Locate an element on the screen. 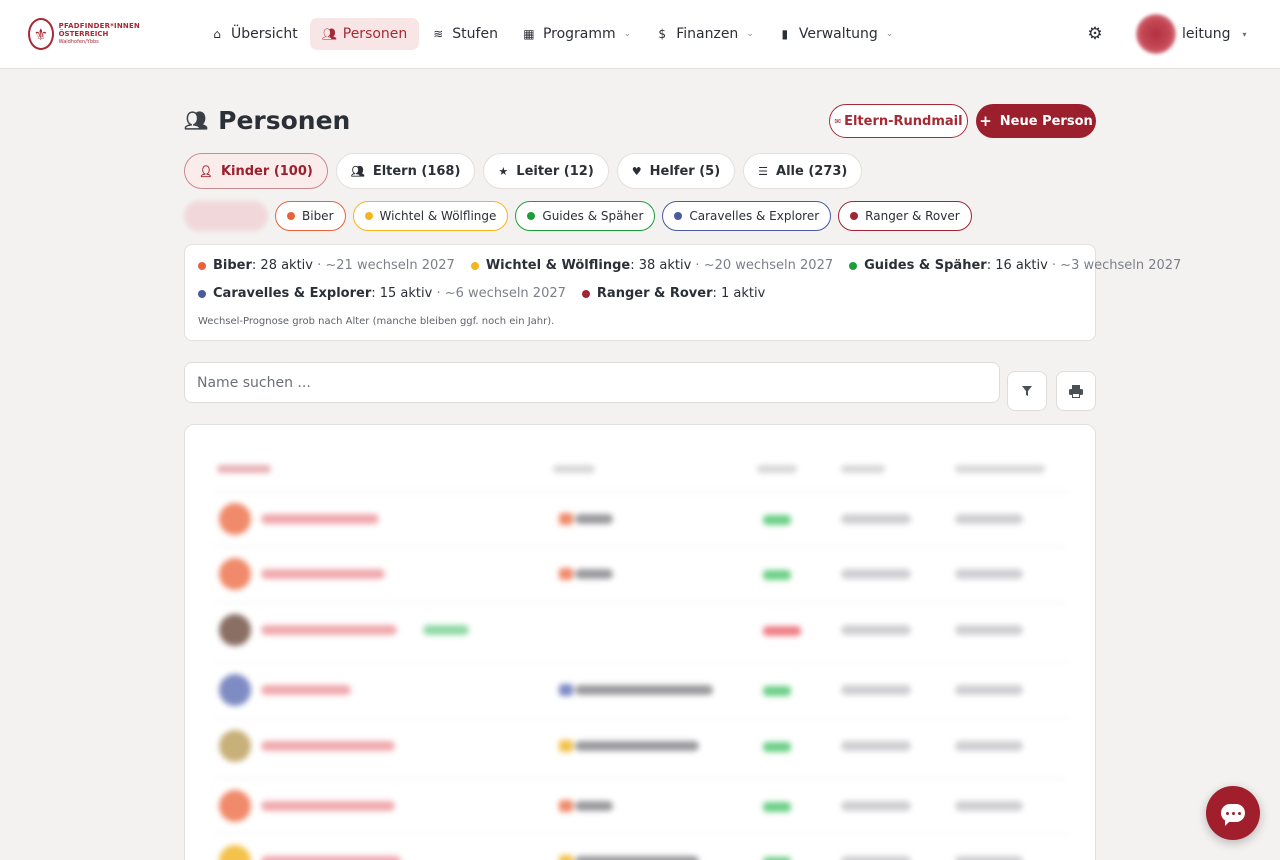 Image resolution: width=1280 pixels, height=860 pixels. level-chip-biber: Biber is located at coordinates (310, 216).